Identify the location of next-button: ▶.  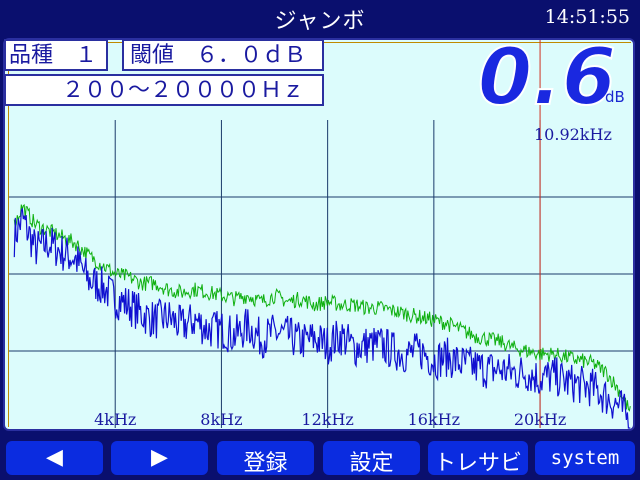
(159, 458).